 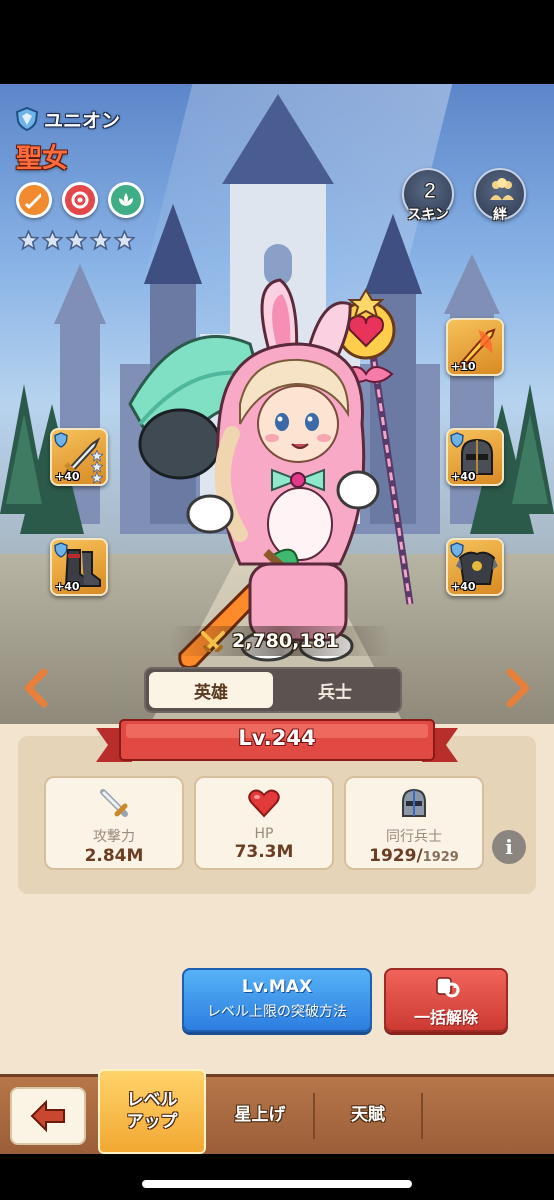 I want to click on hero-level: Lv.244, so click(x=277, y=738).